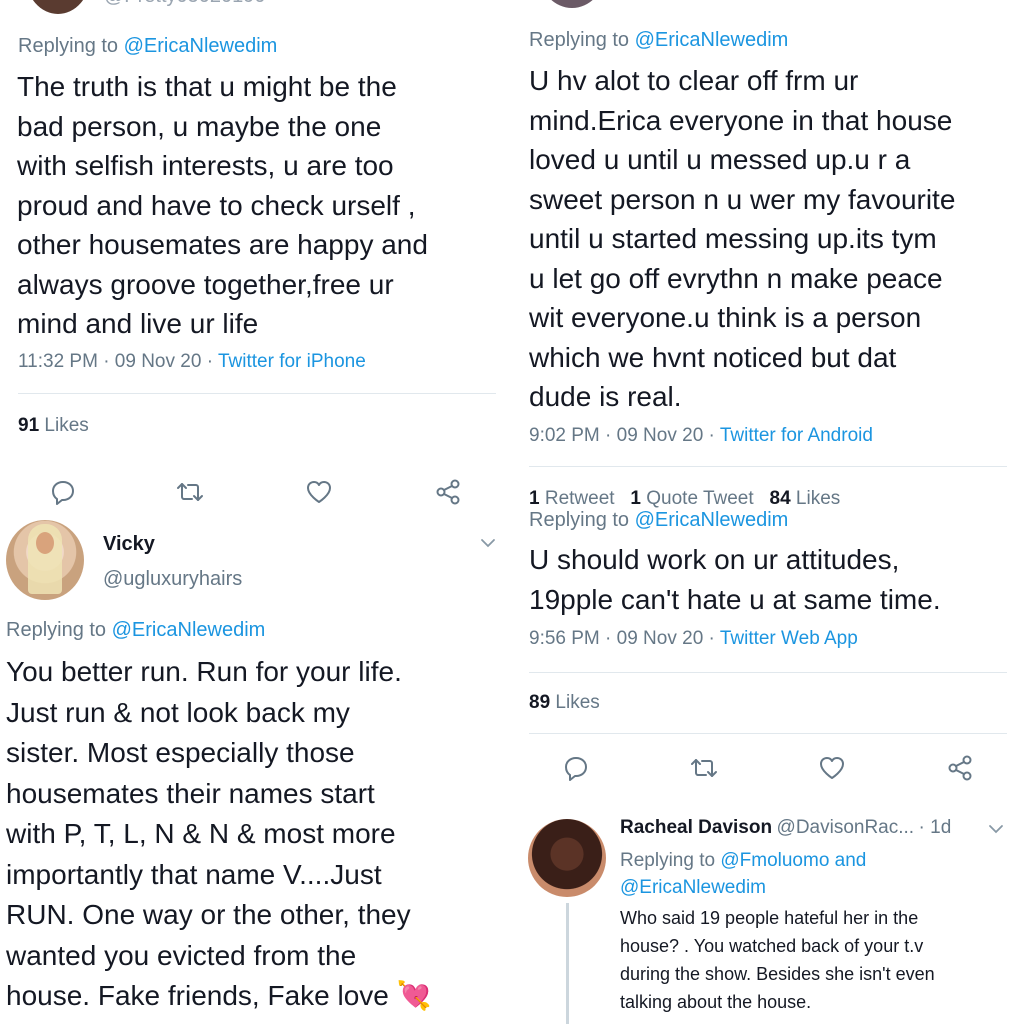 The height and width of the screenshot is (1024, 1024). Describe the element at coordinates (696, 827) in the screenshot. I see `user-name: Racheal Davison` at that location.